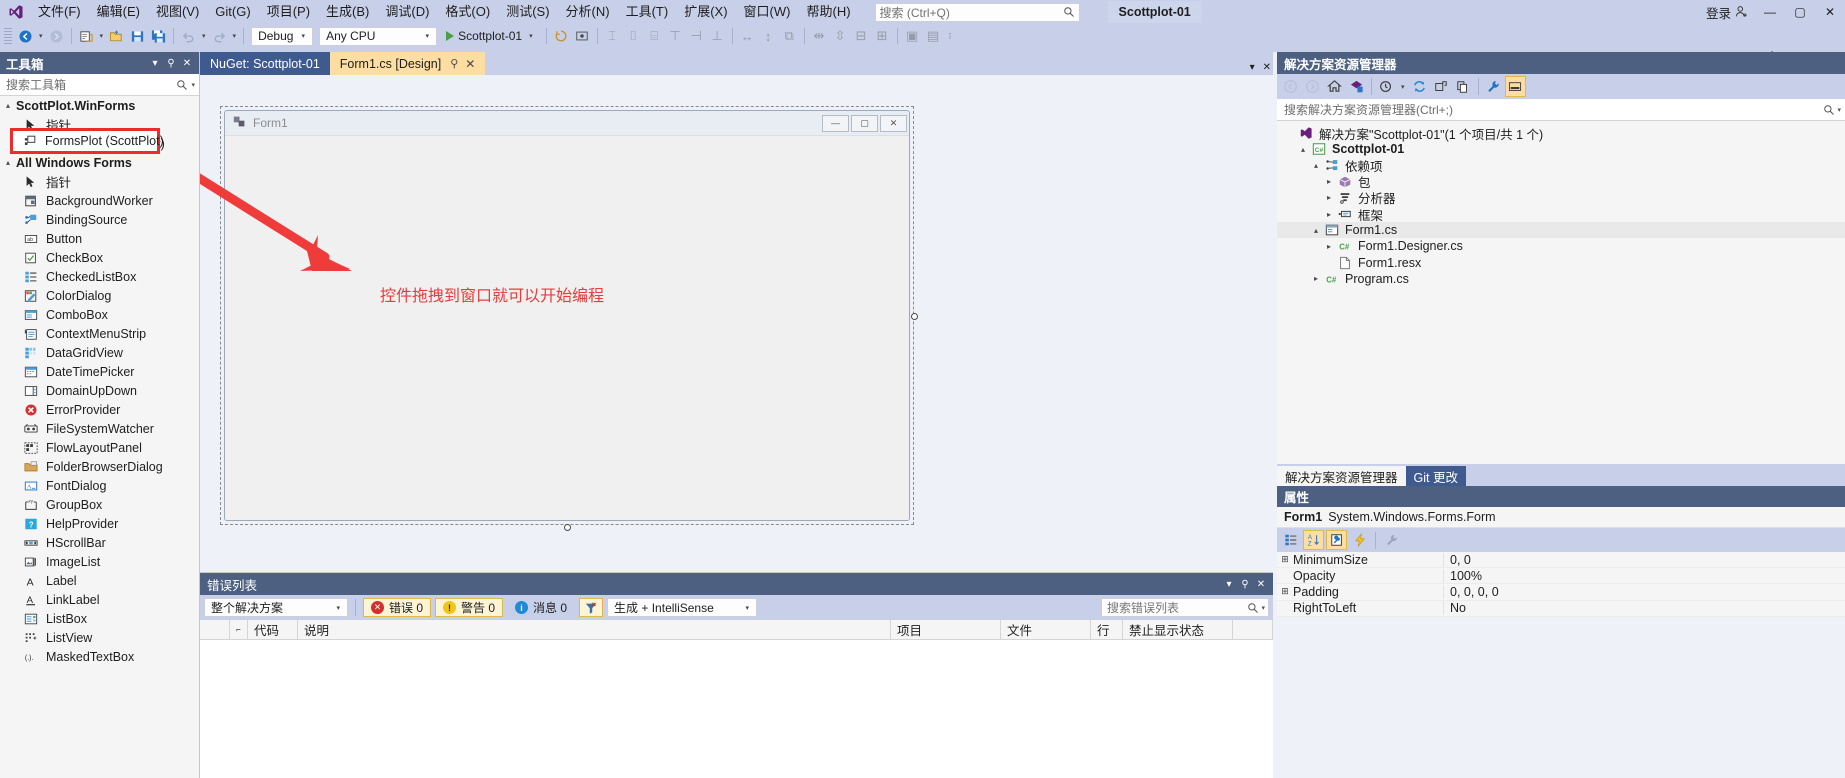 Image resolution: width=1845 pixels, height=778 pixels. What do you see at coordinates (59, 12) in the screenshot?
I see `menu-item-0: 文件(F)` at bounding box center [59, 12].